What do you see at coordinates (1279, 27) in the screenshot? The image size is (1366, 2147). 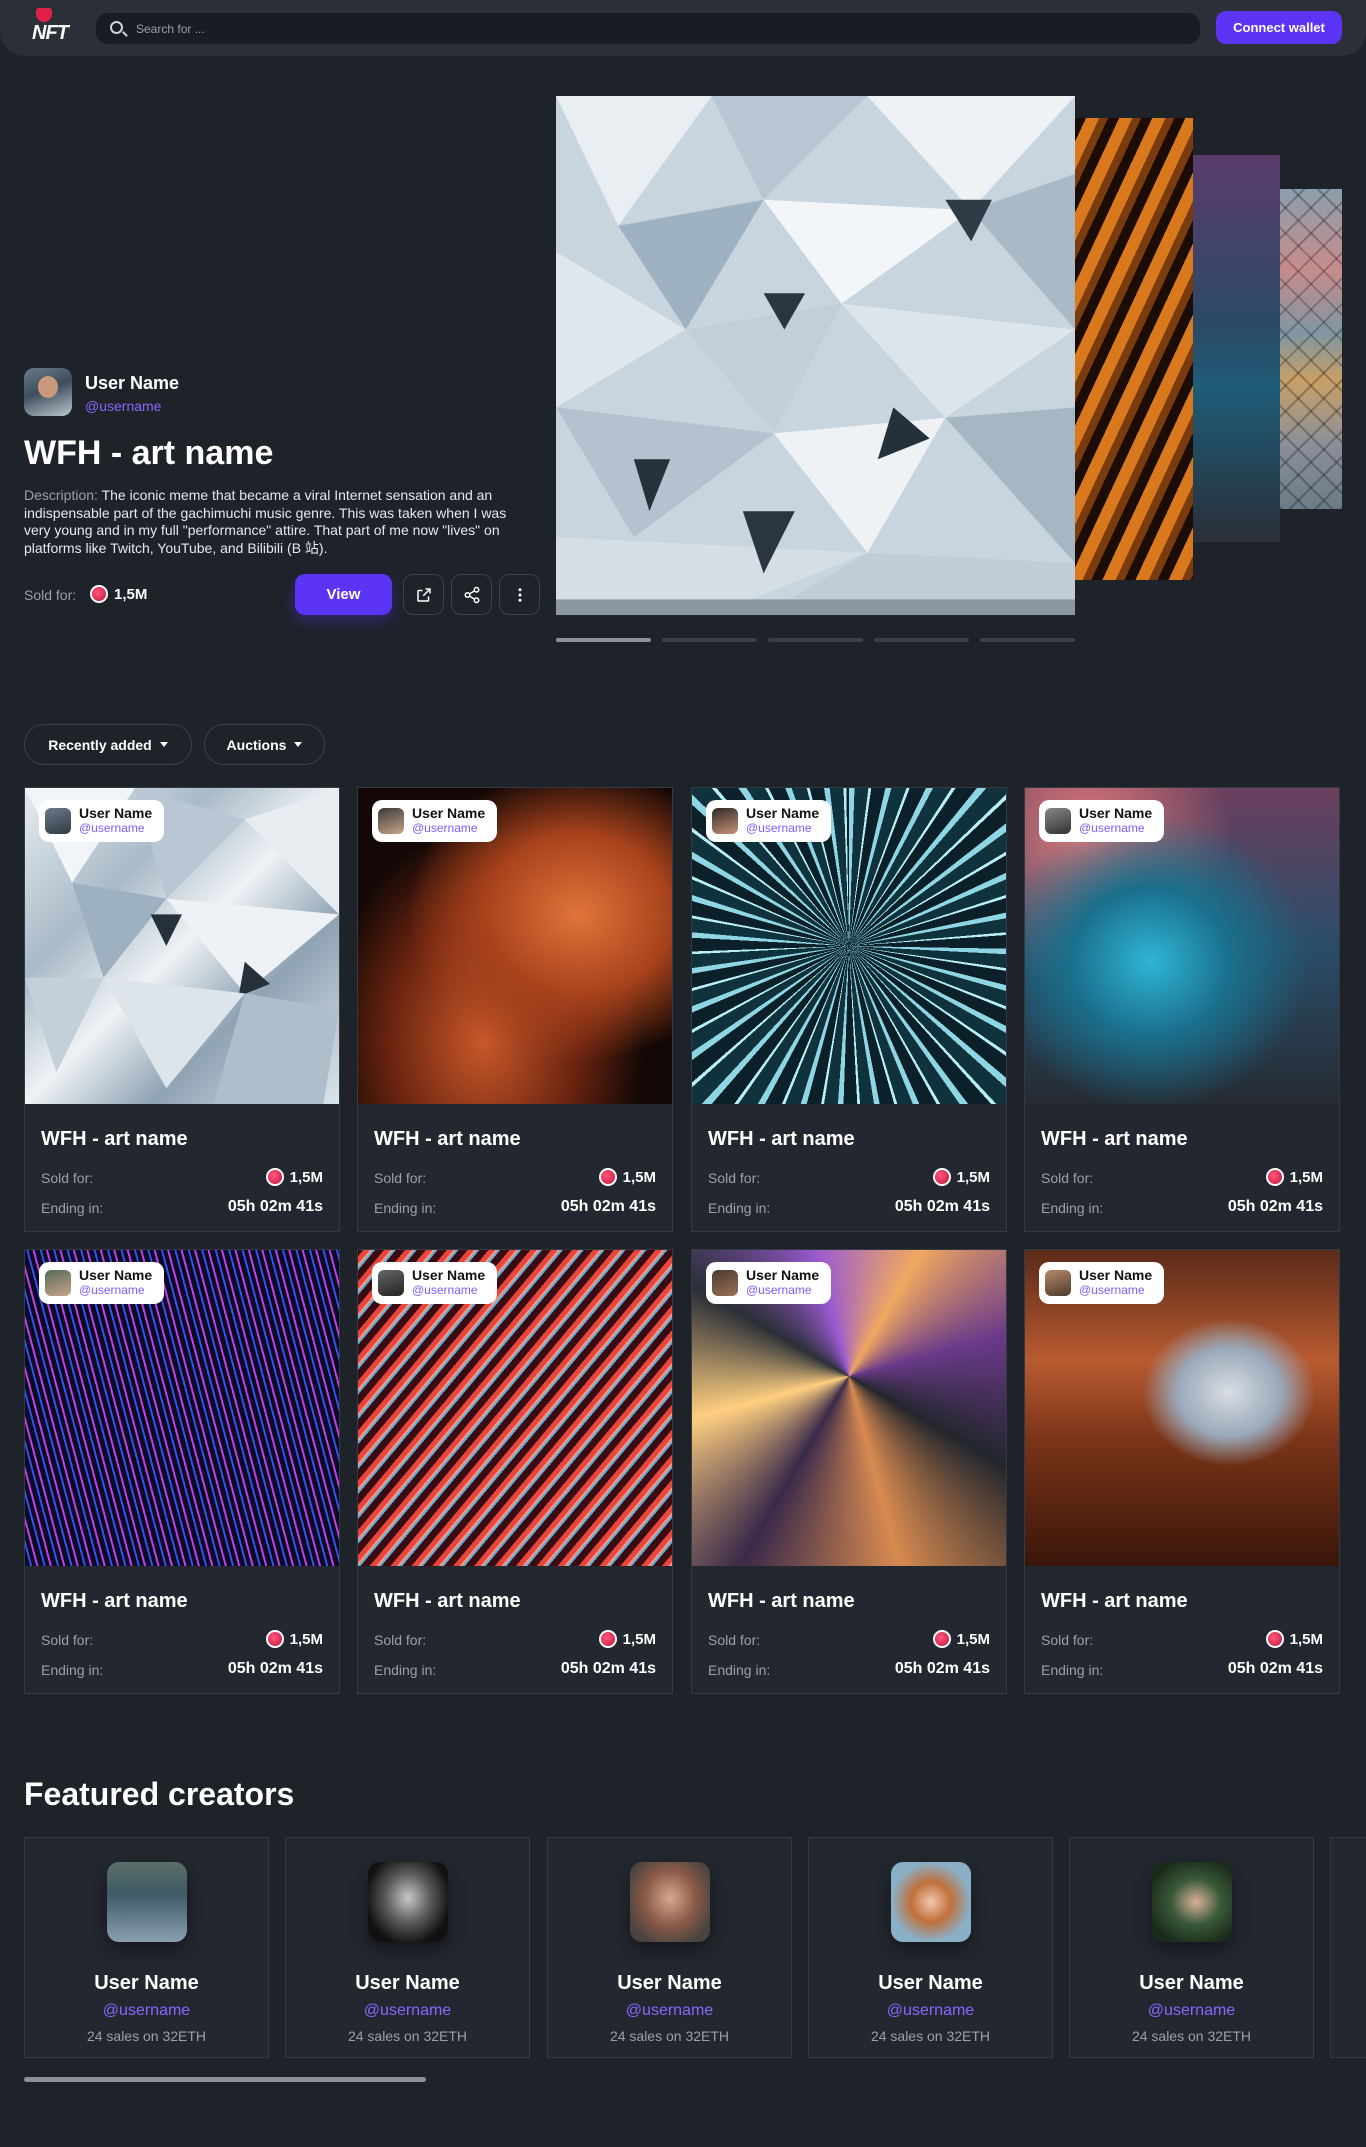 I see `connect-wallet-button: Connect wallet` at bounding box center [1279, 27].